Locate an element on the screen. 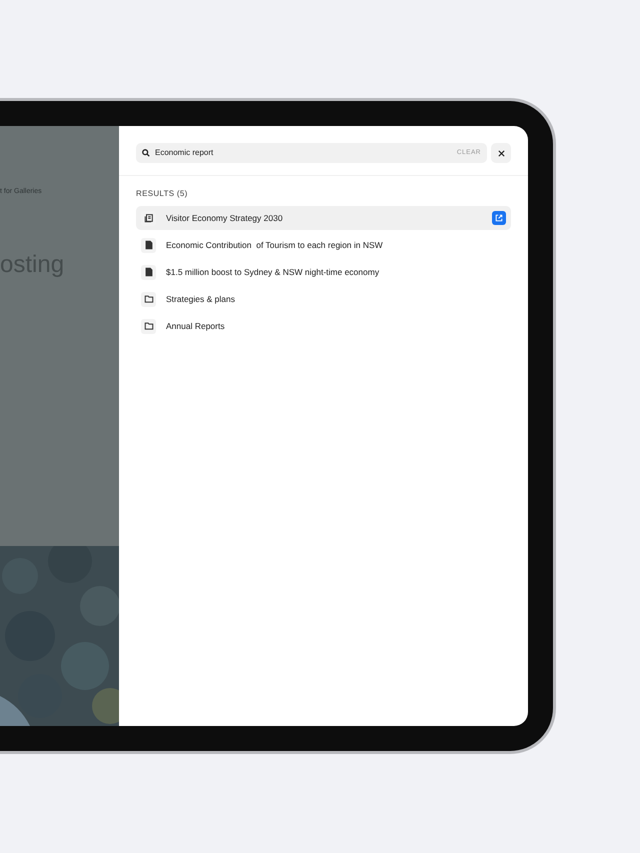 The height and width of the screenshot is (853, 640). result-item: Visitor Economy Strategy 2030 is located at coordinates (323, 218).